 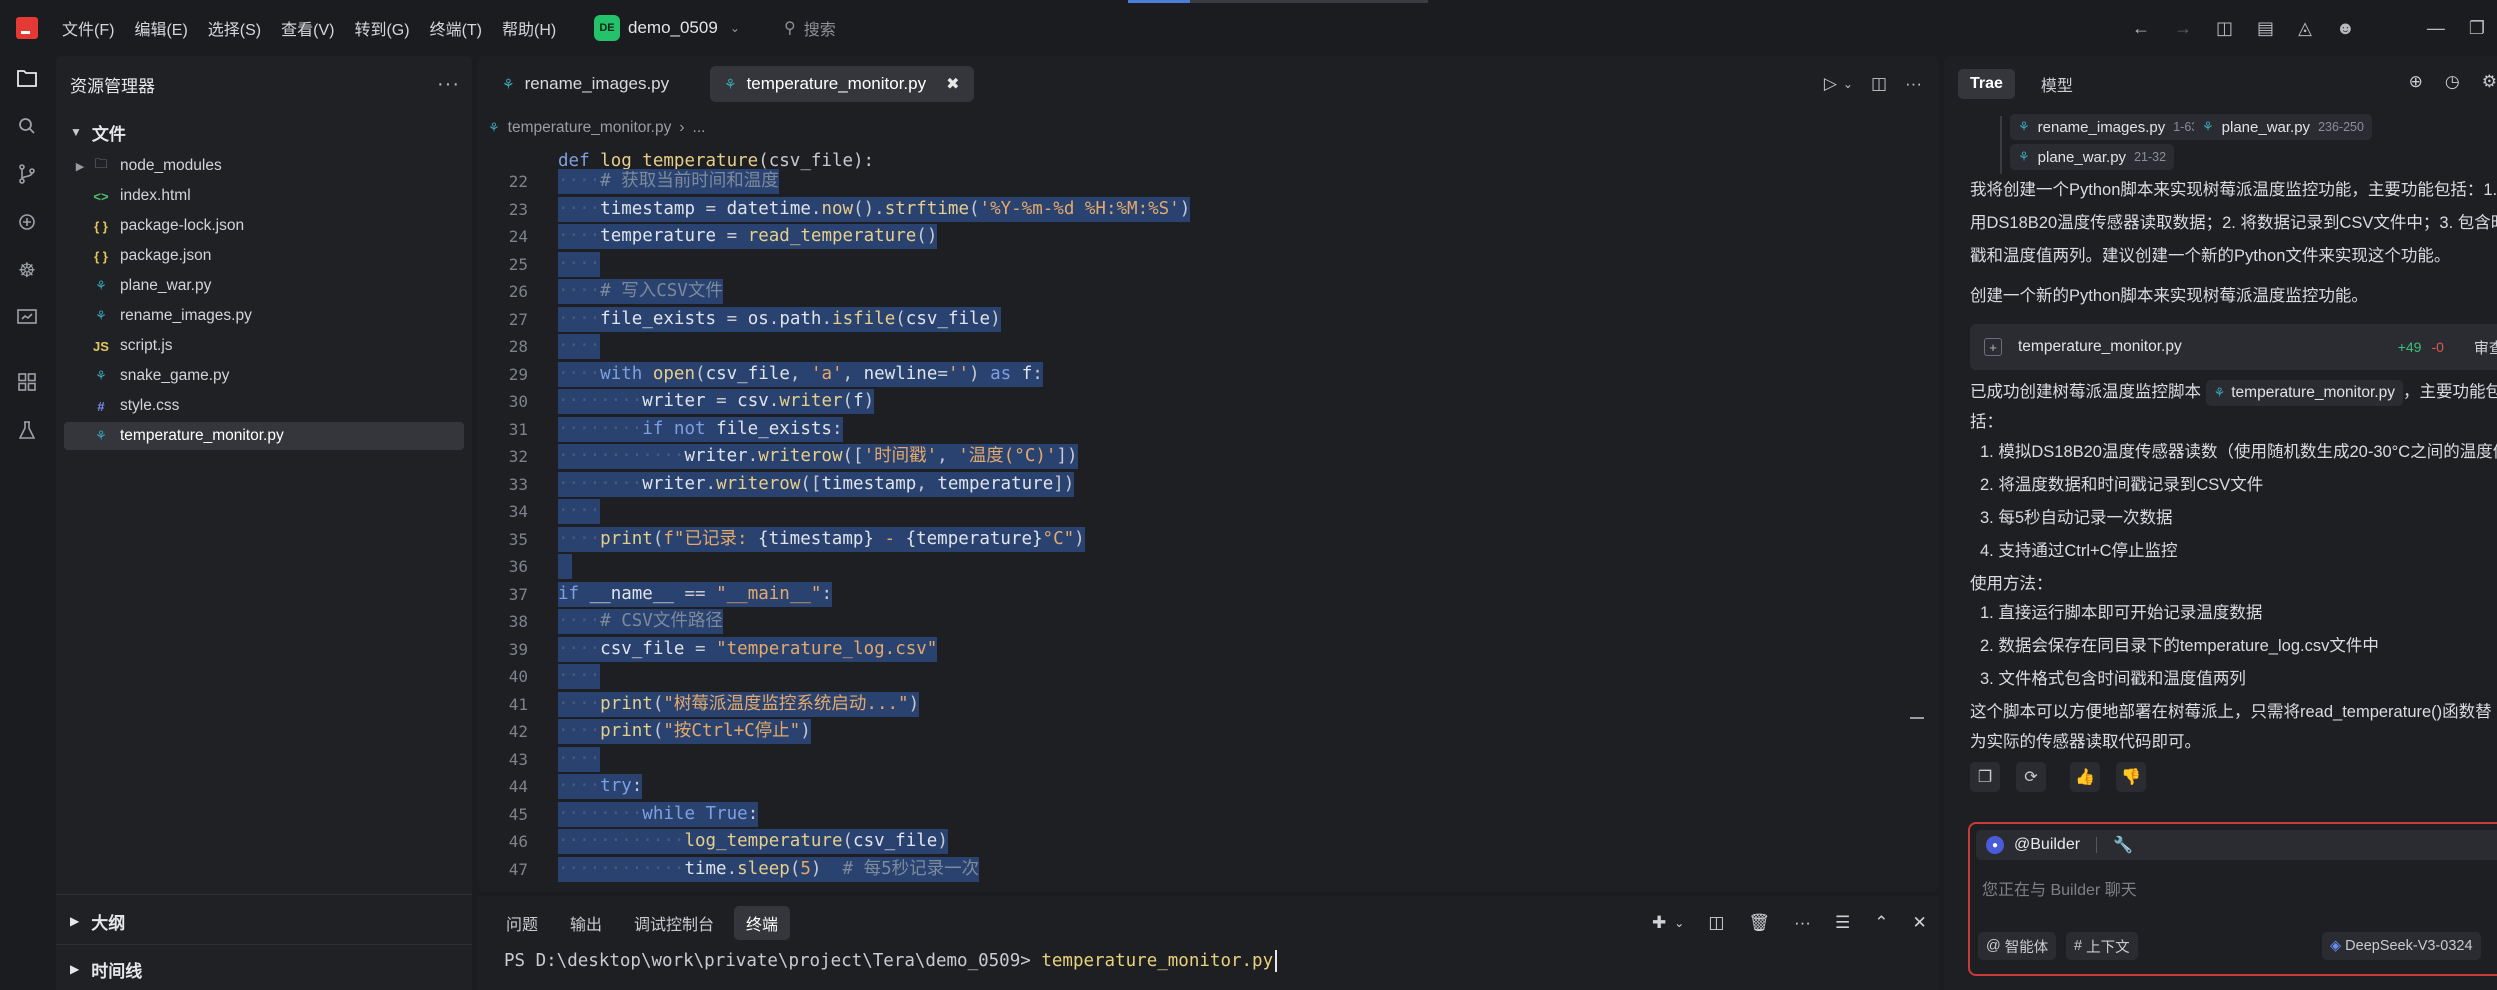 I want to click on debug-icon: ☸, so click(x=27, y=270).